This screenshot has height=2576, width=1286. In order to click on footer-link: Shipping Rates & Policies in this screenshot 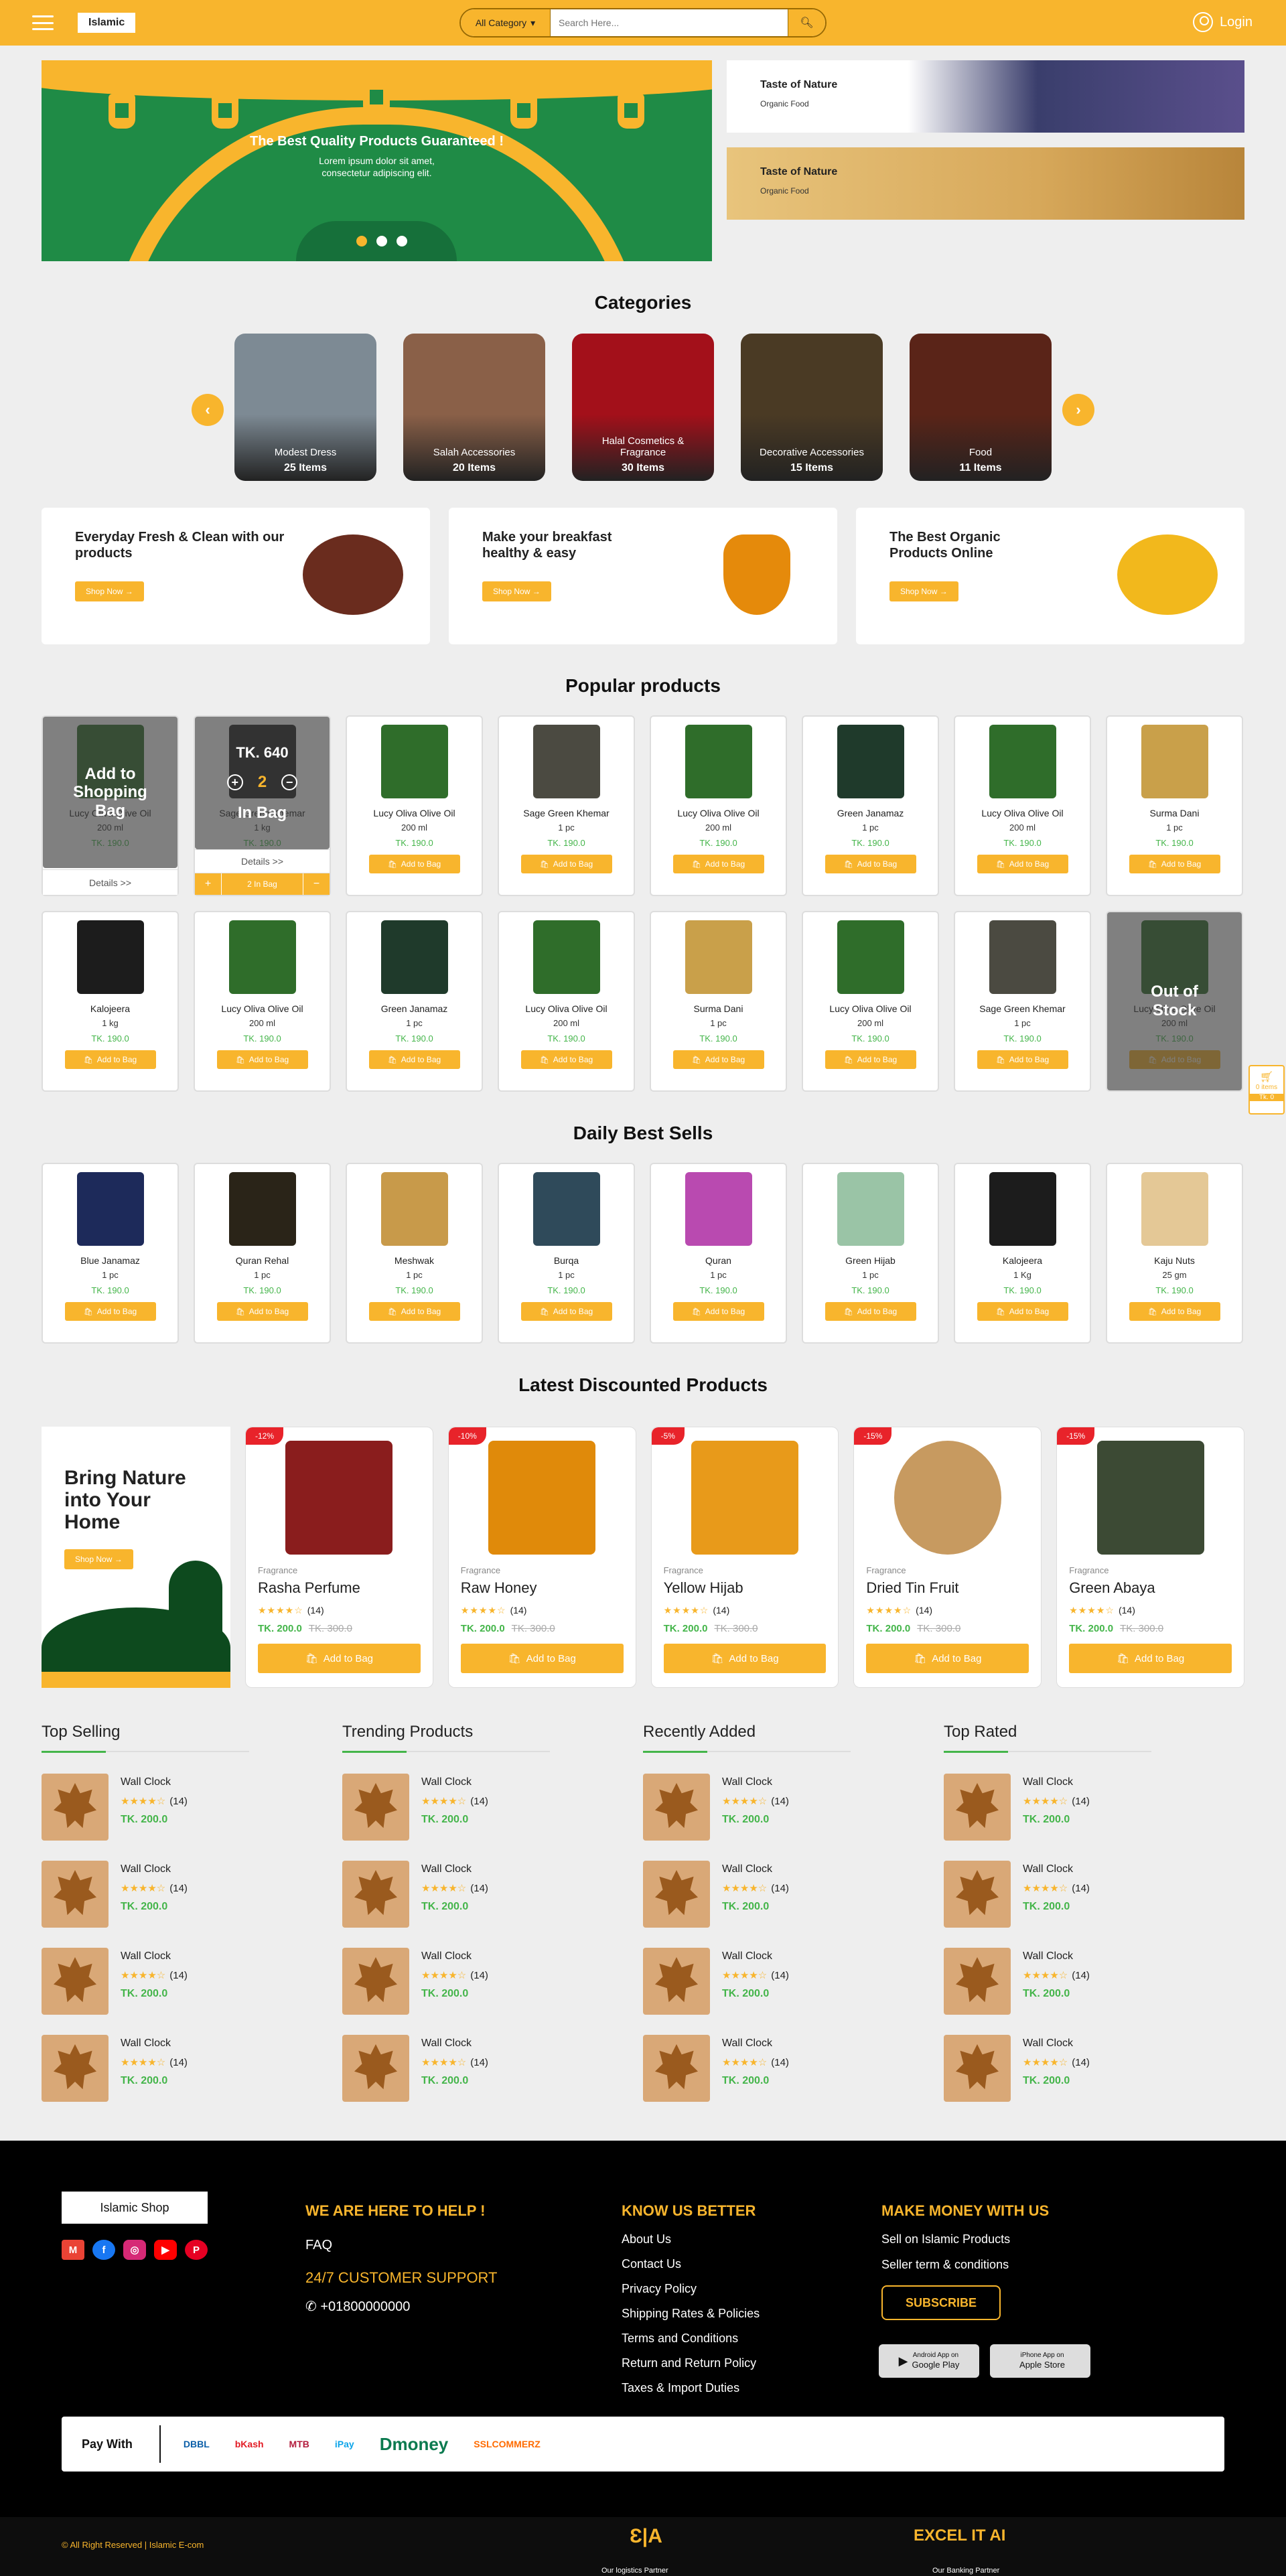, I will do `click(691, 2313)`.